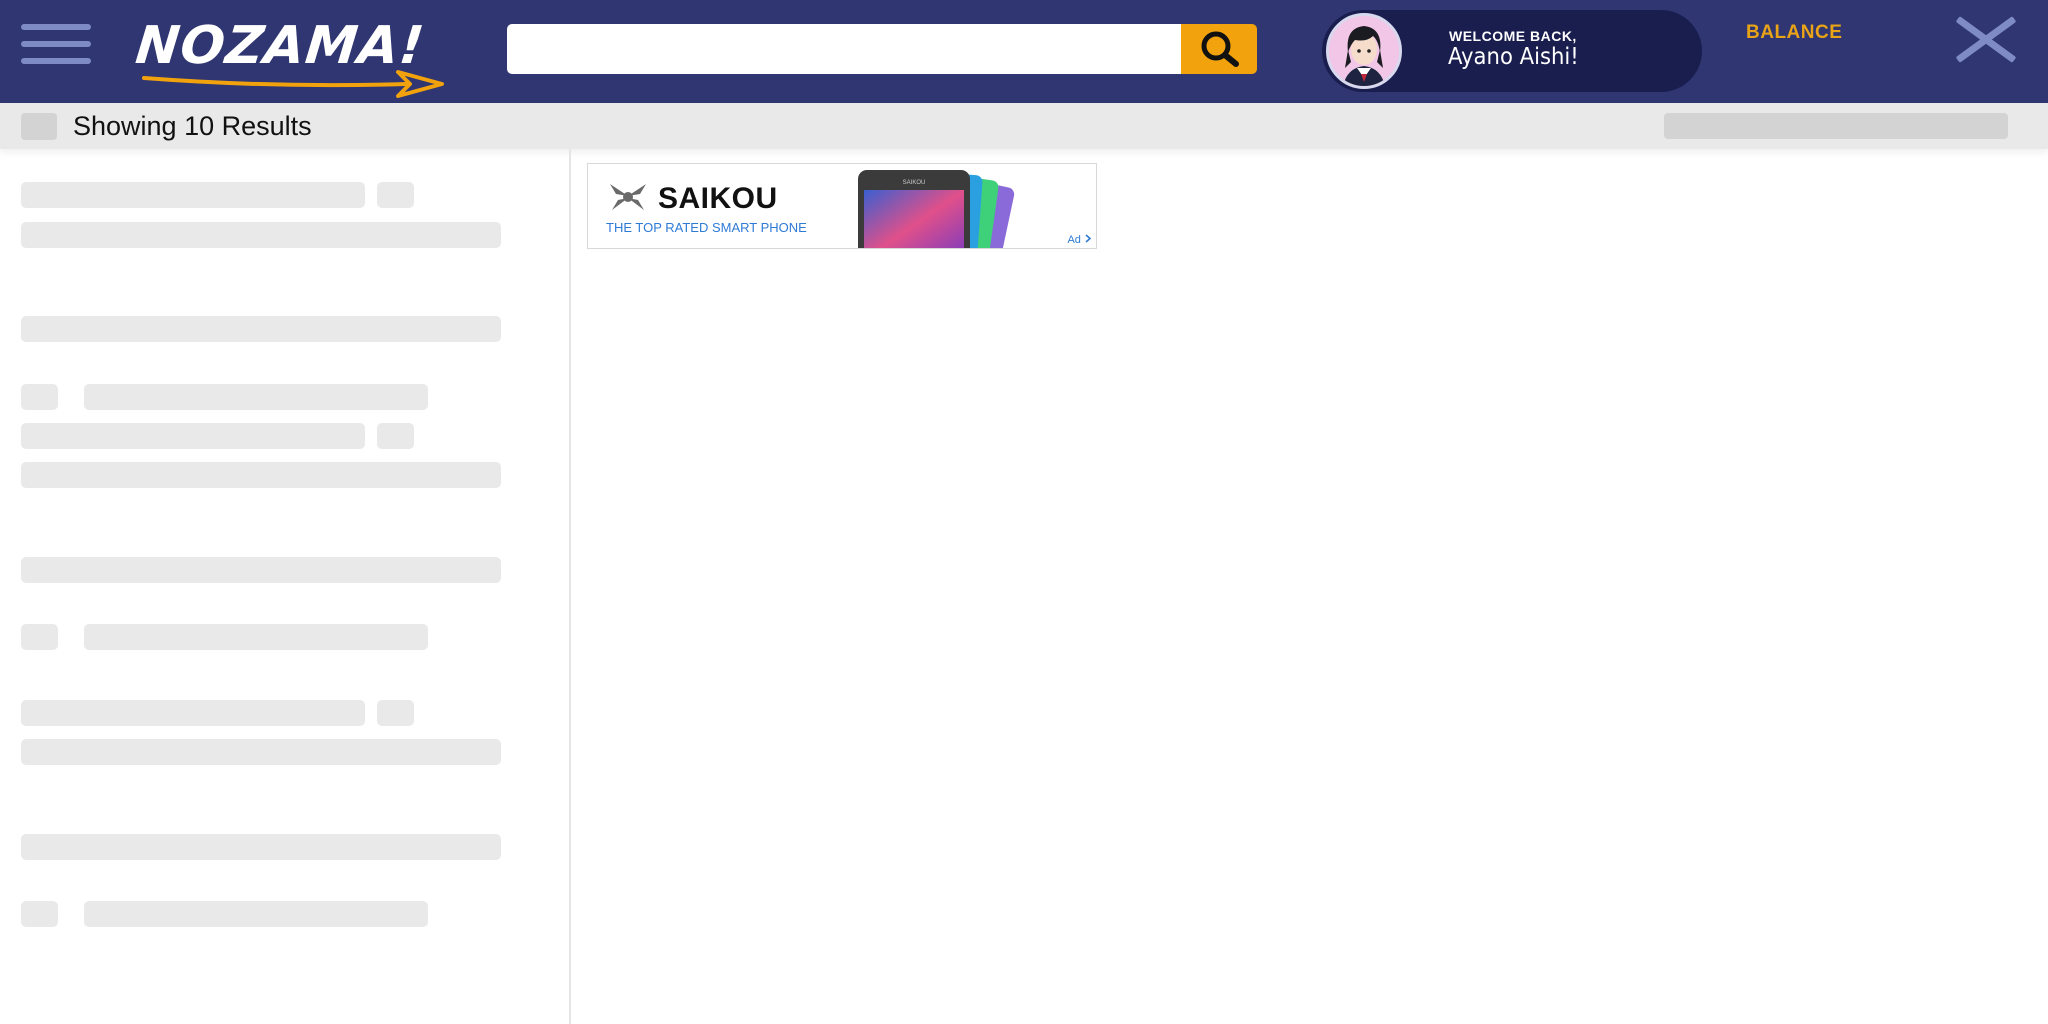 This screenshot has height=1024, width=2048. I want to click on search-icon, so click(1220, 49).